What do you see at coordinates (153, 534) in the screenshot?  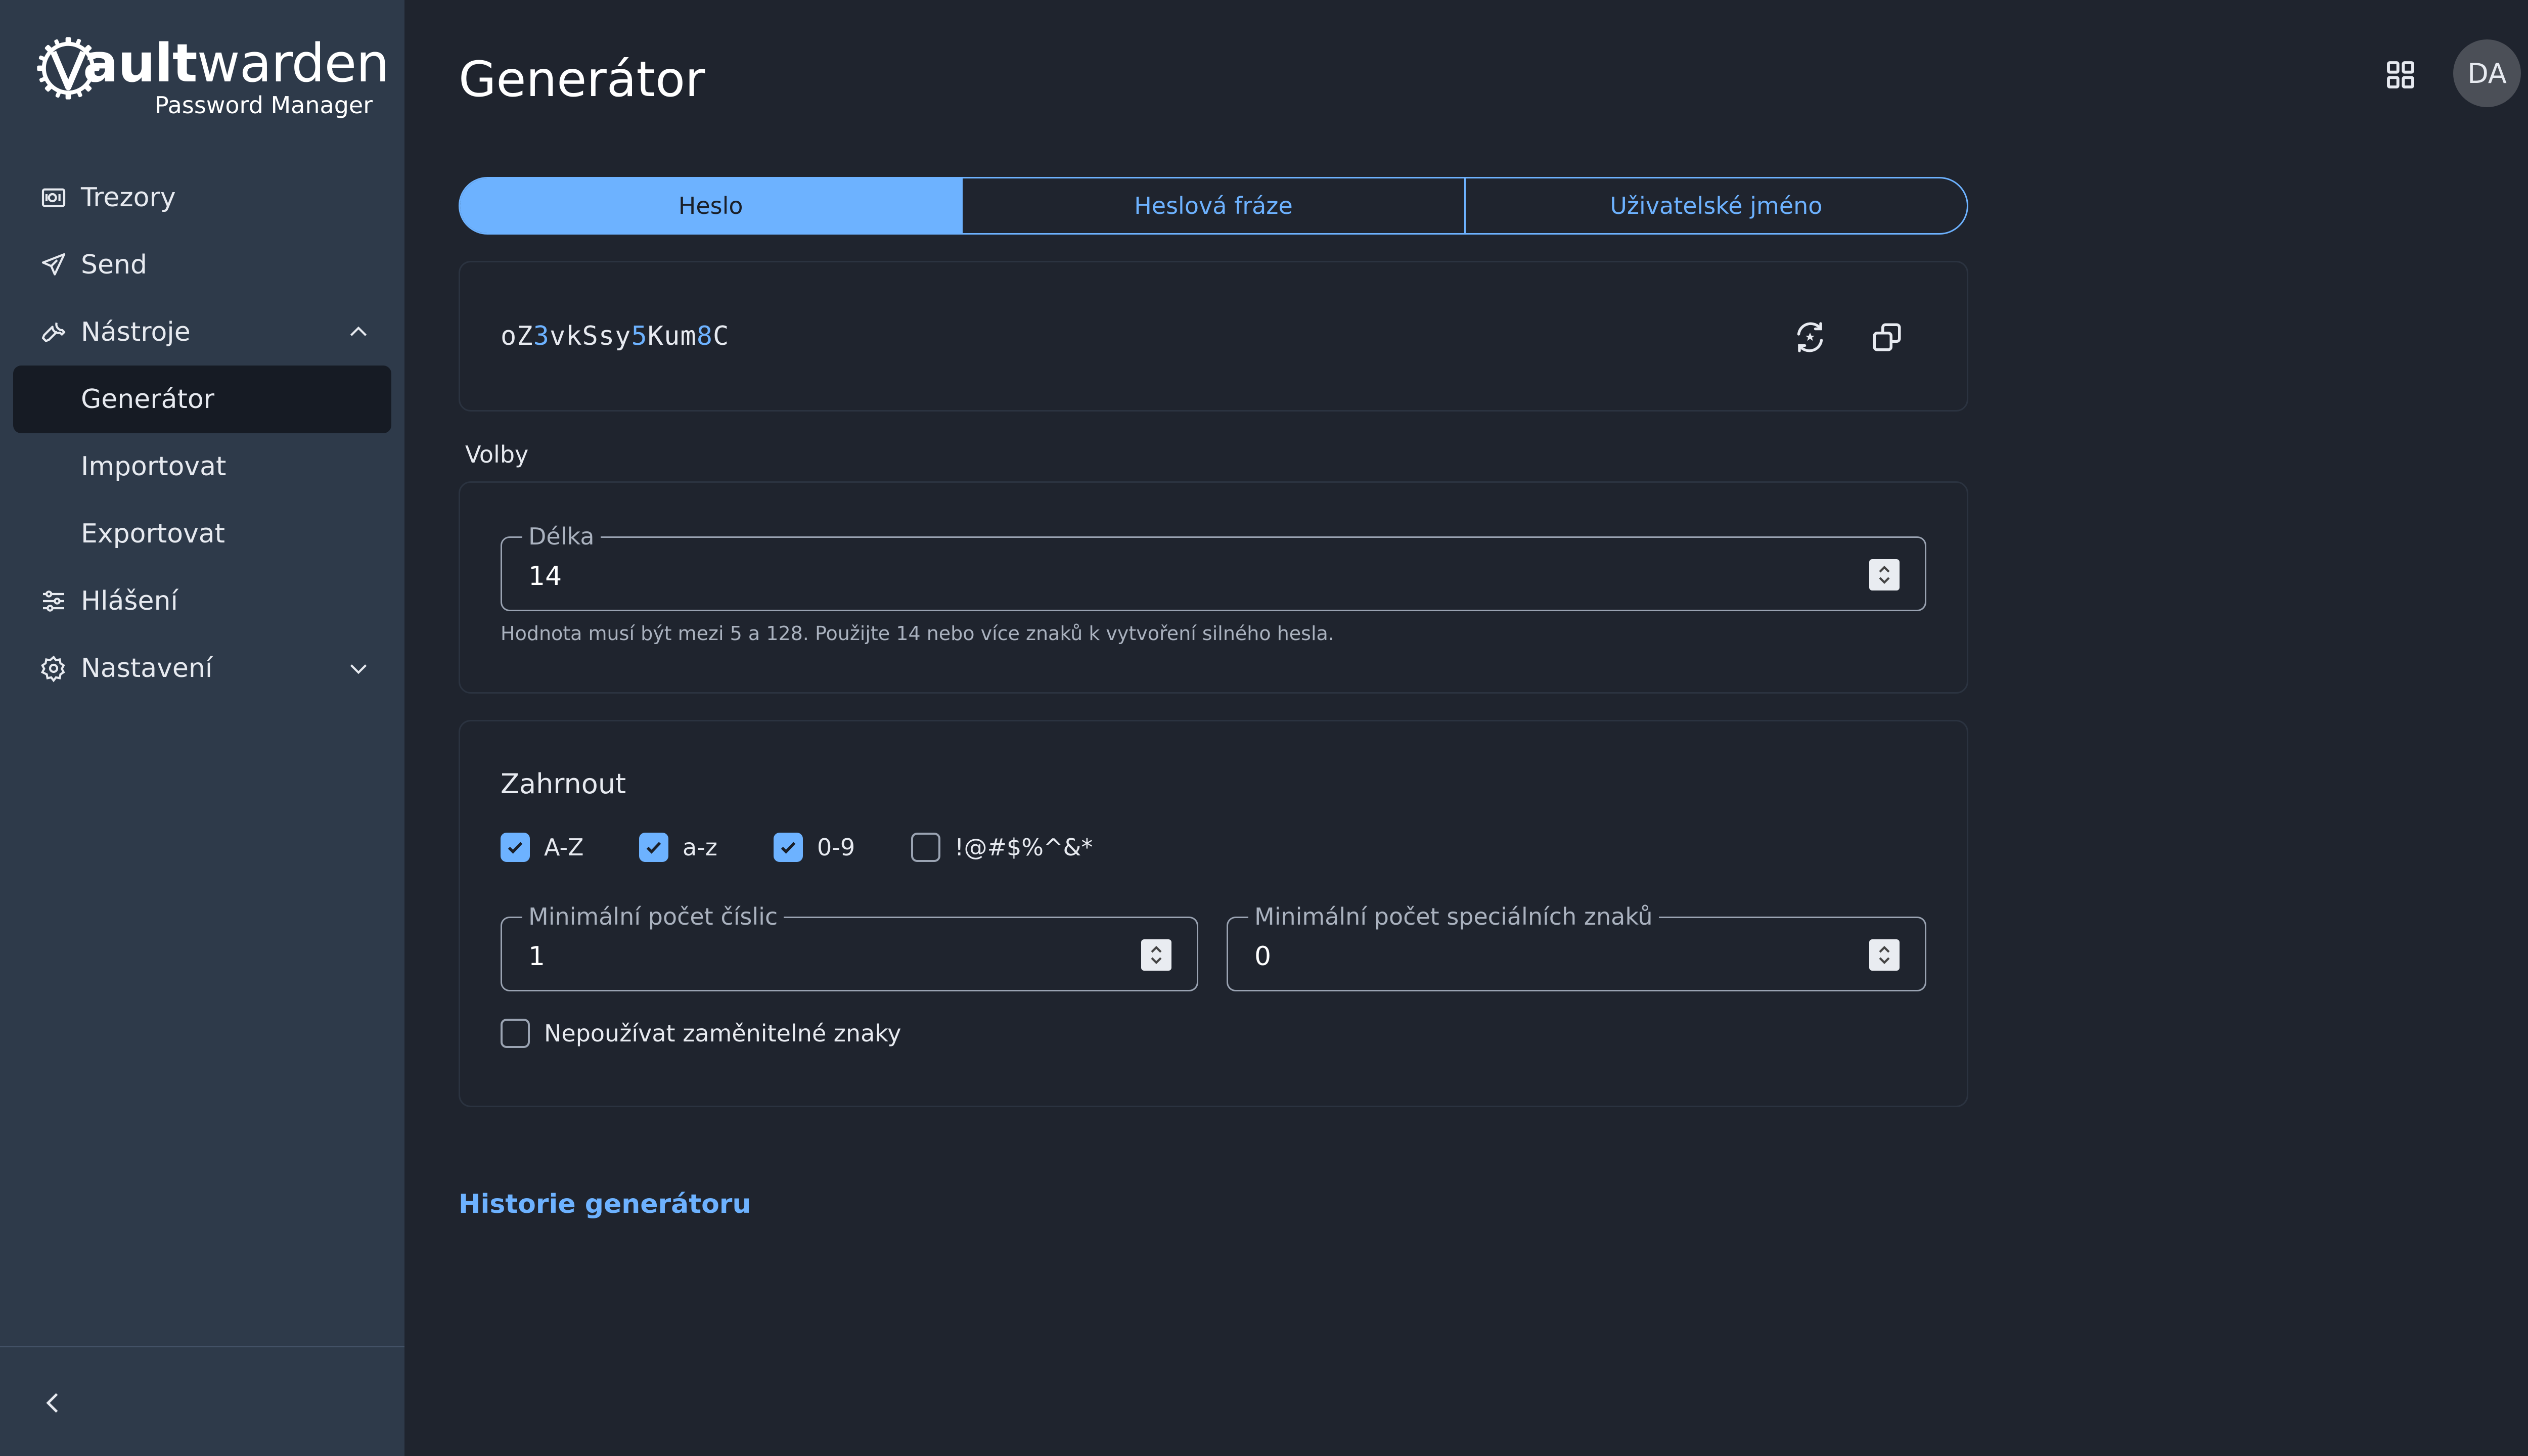 I see `sidebar-item-label: Exportovat` at bounding box center [153, 534].